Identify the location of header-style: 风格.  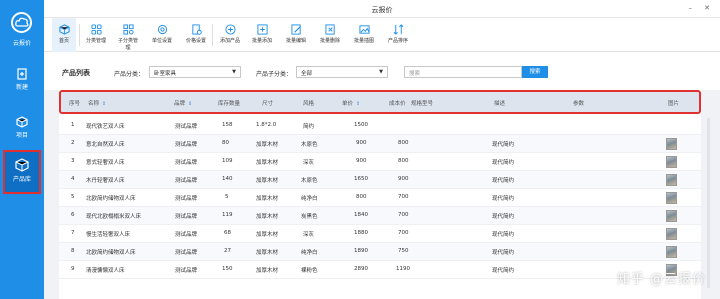
(308, 103).